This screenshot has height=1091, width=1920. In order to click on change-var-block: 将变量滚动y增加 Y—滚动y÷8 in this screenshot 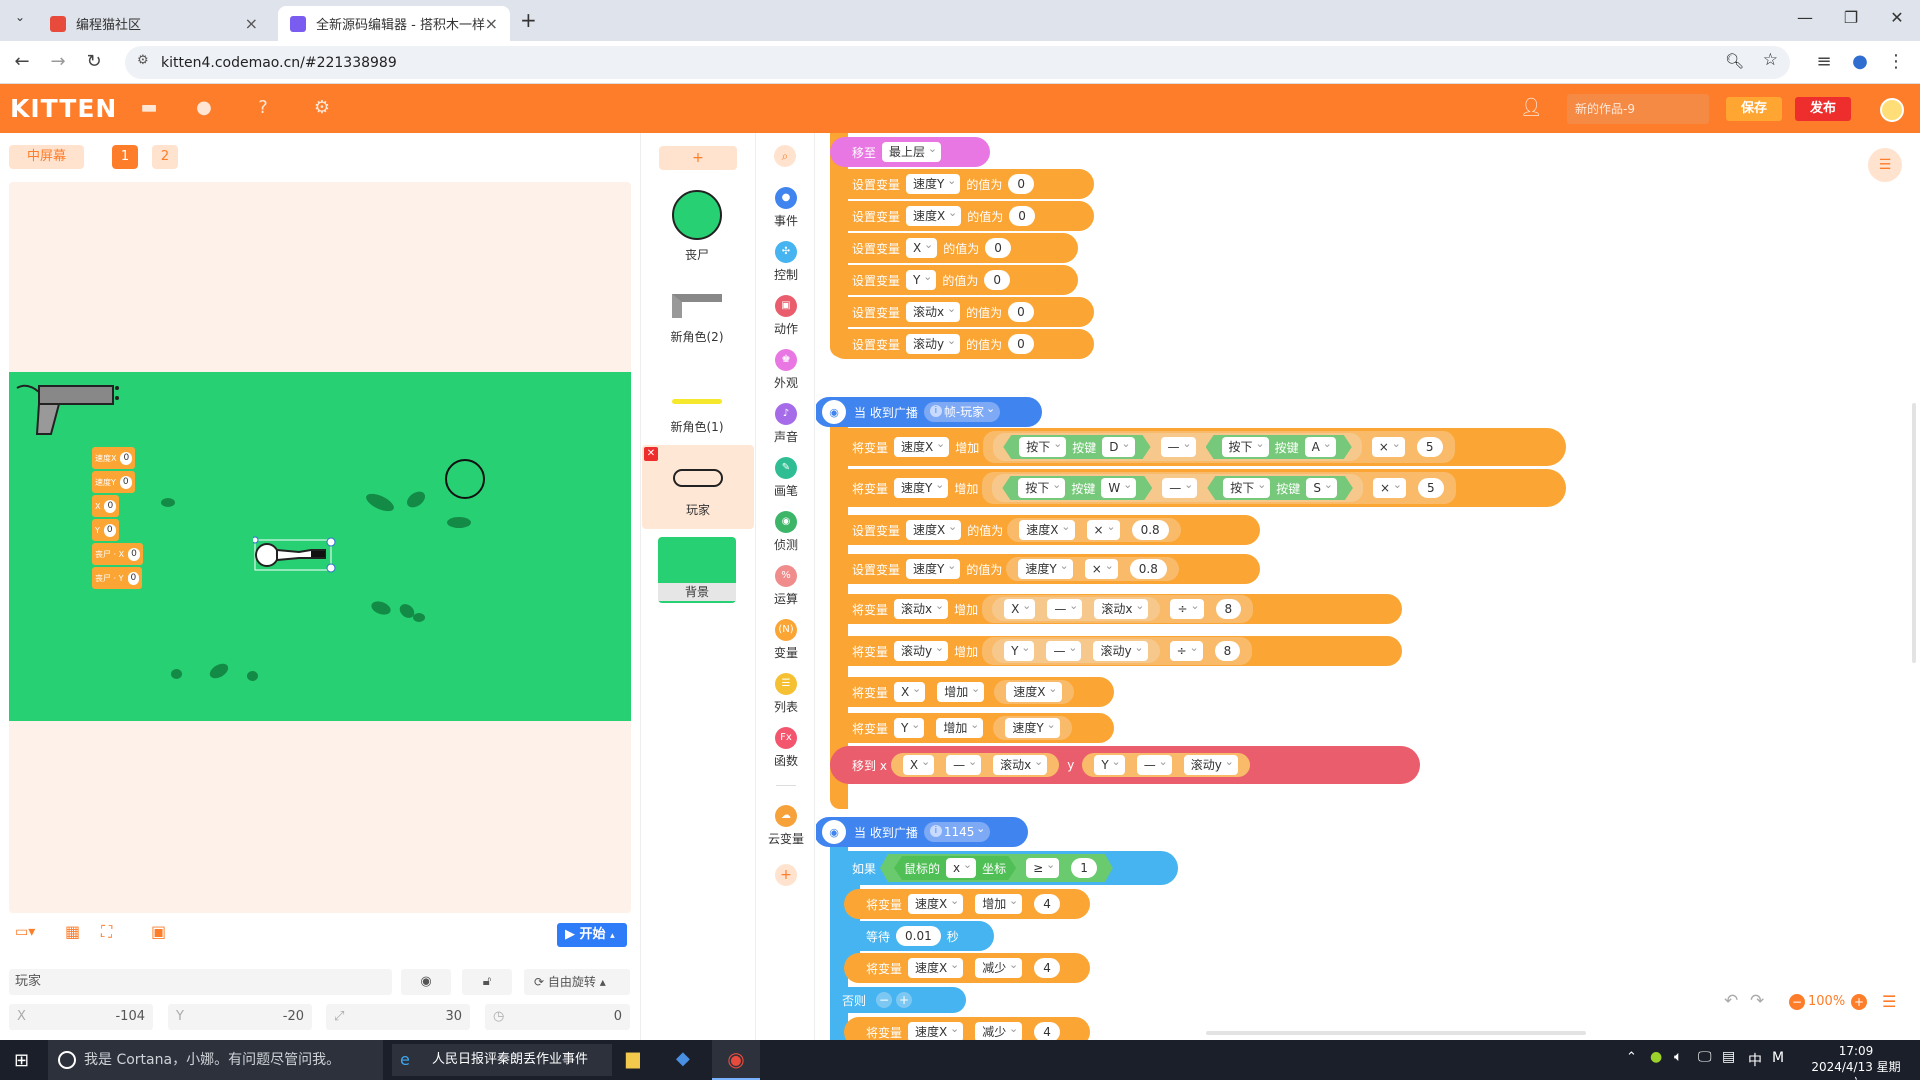, I will do `click(1116, 651)`.